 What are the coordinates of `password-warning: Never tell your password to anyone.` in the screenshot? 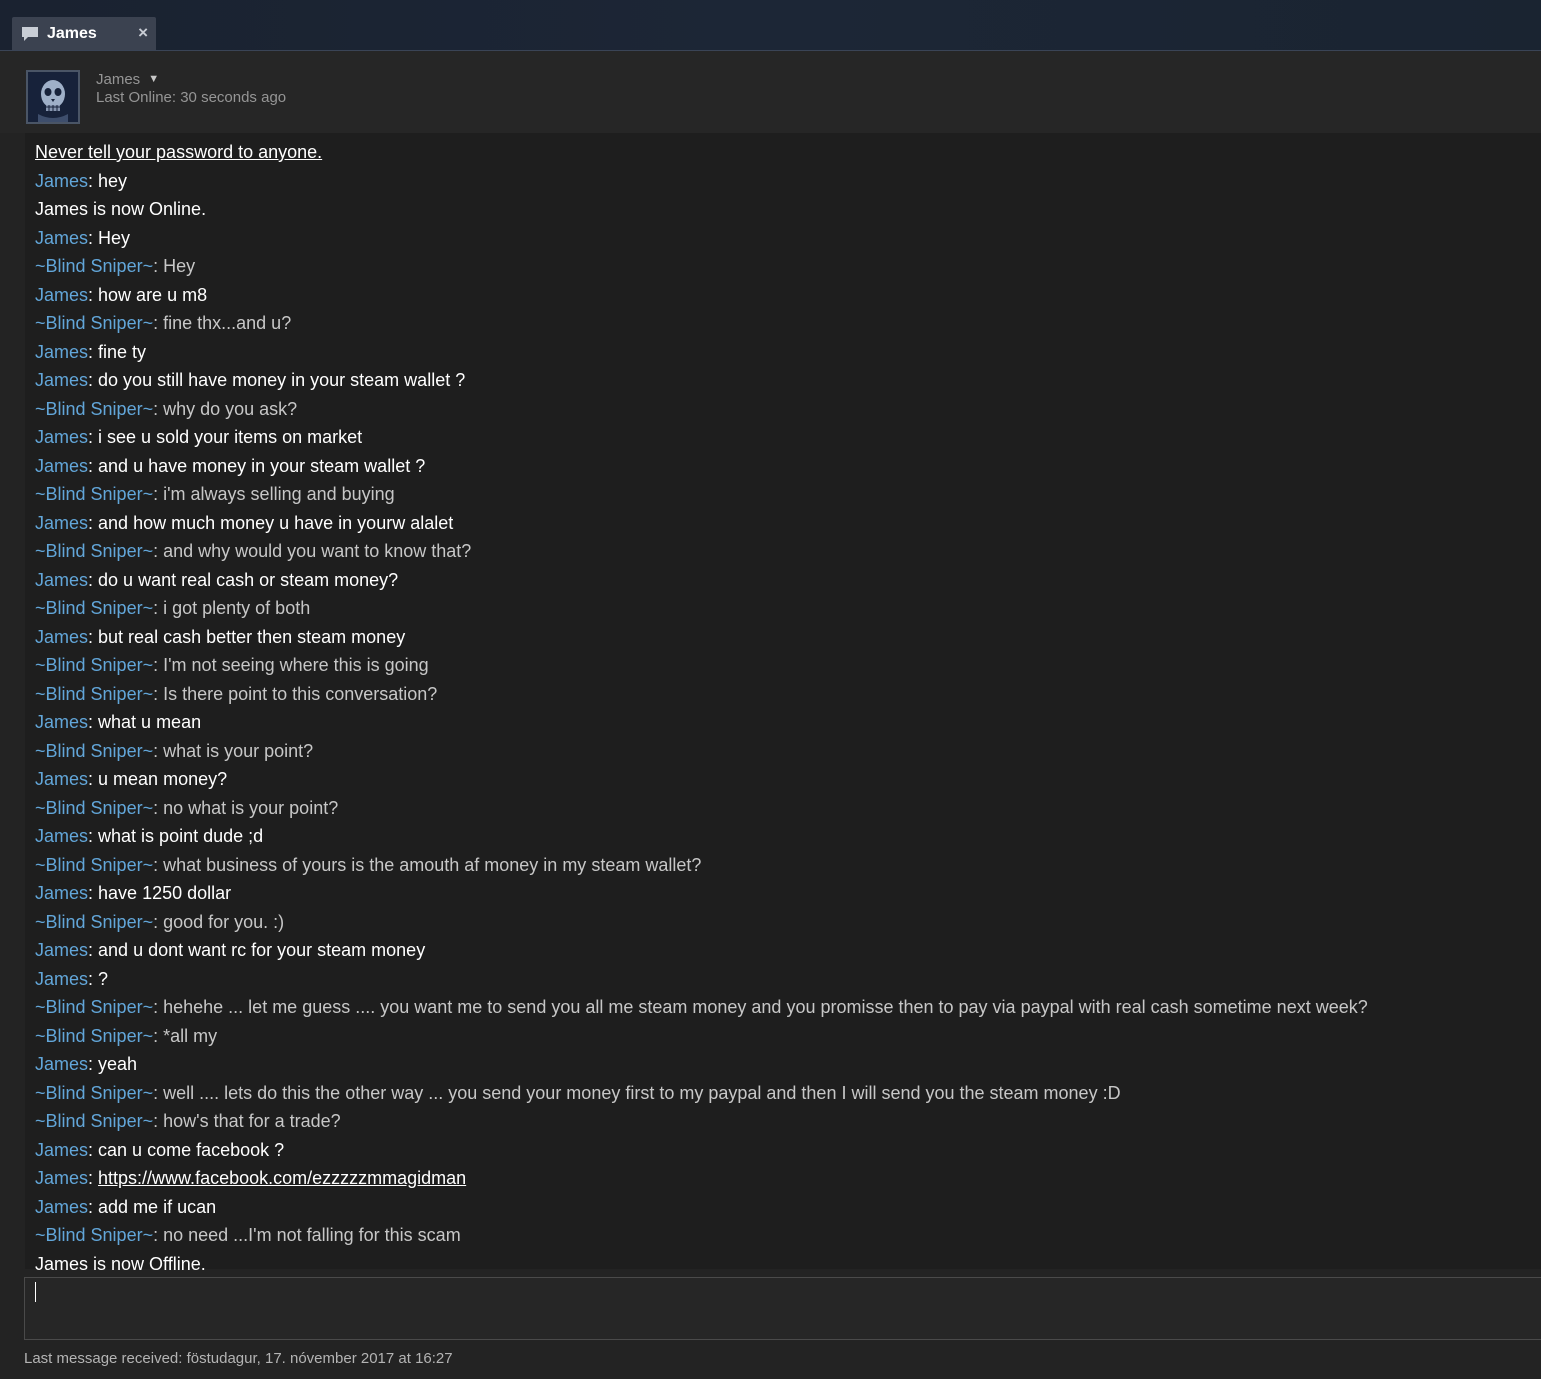 It's located at (788, 152).